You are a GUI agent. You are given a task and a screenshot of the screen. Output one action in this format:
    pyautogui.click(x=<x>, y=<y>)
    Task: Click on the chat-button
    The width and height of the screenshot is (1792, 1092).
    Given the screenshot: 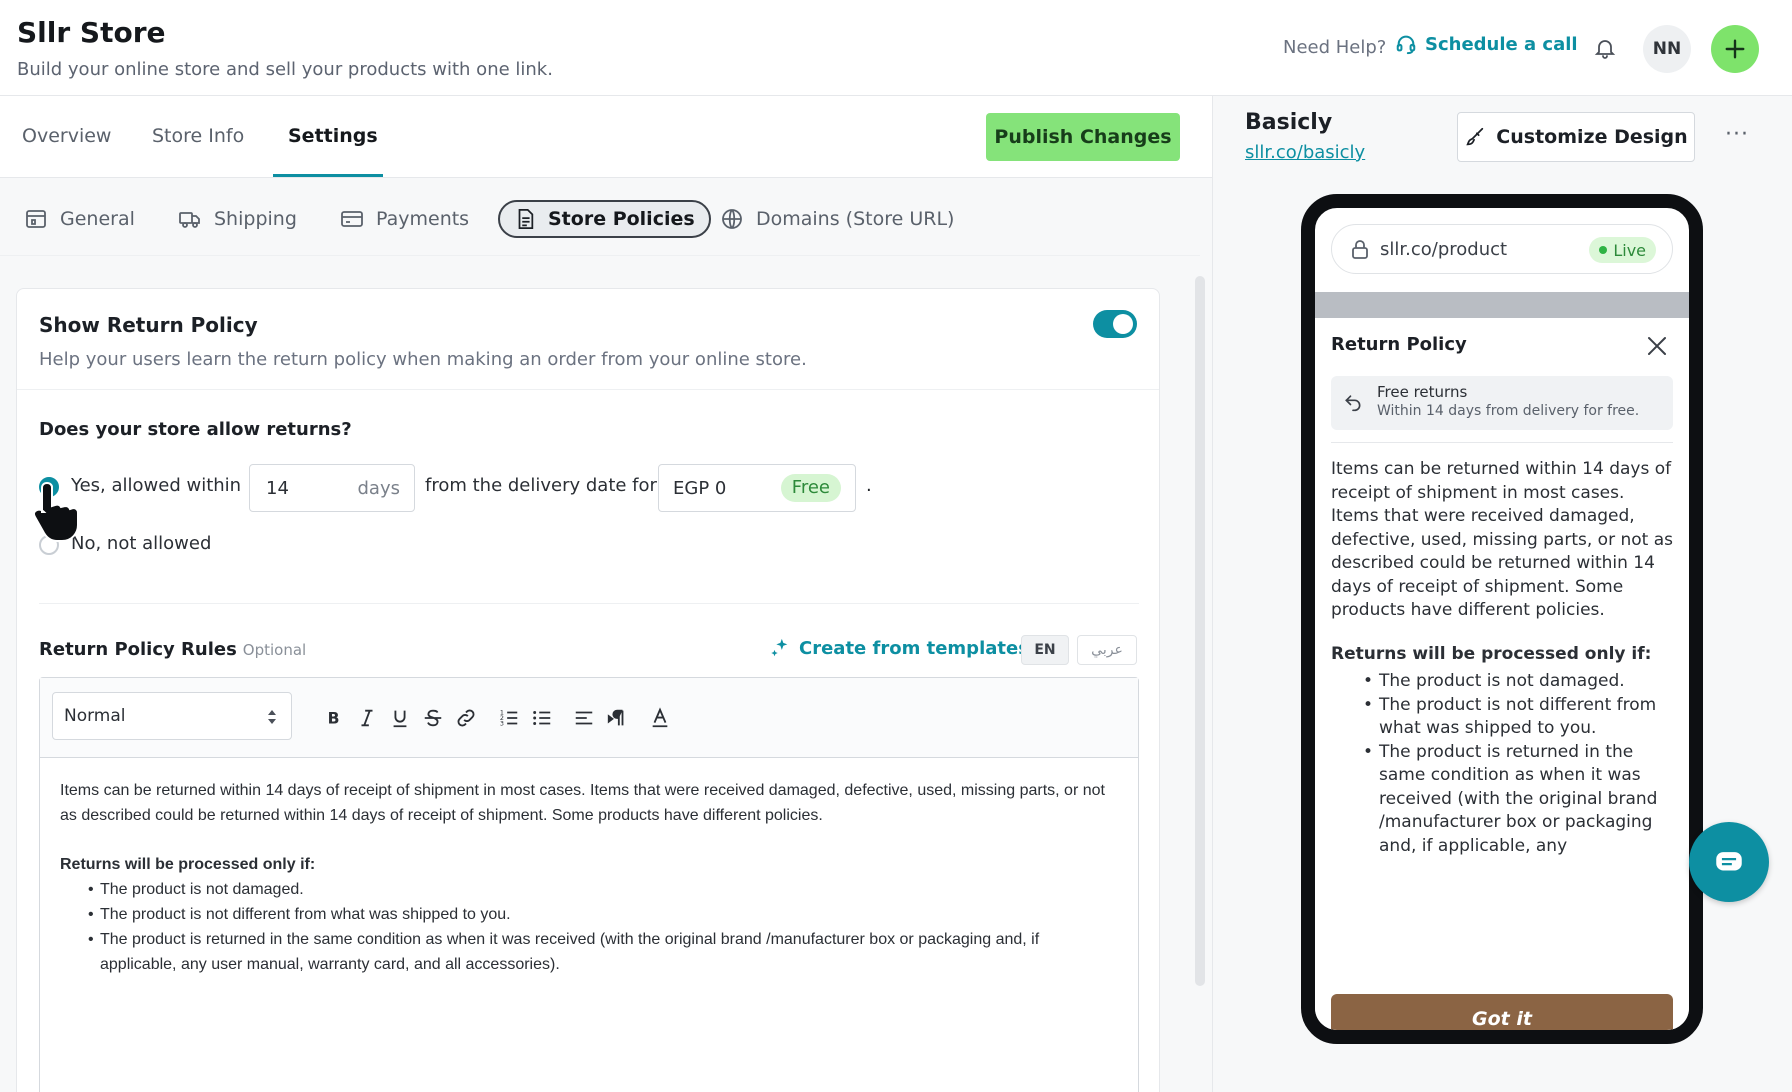 What is the action you would take?
    pyautogui.click(x=1729, y=862)
    